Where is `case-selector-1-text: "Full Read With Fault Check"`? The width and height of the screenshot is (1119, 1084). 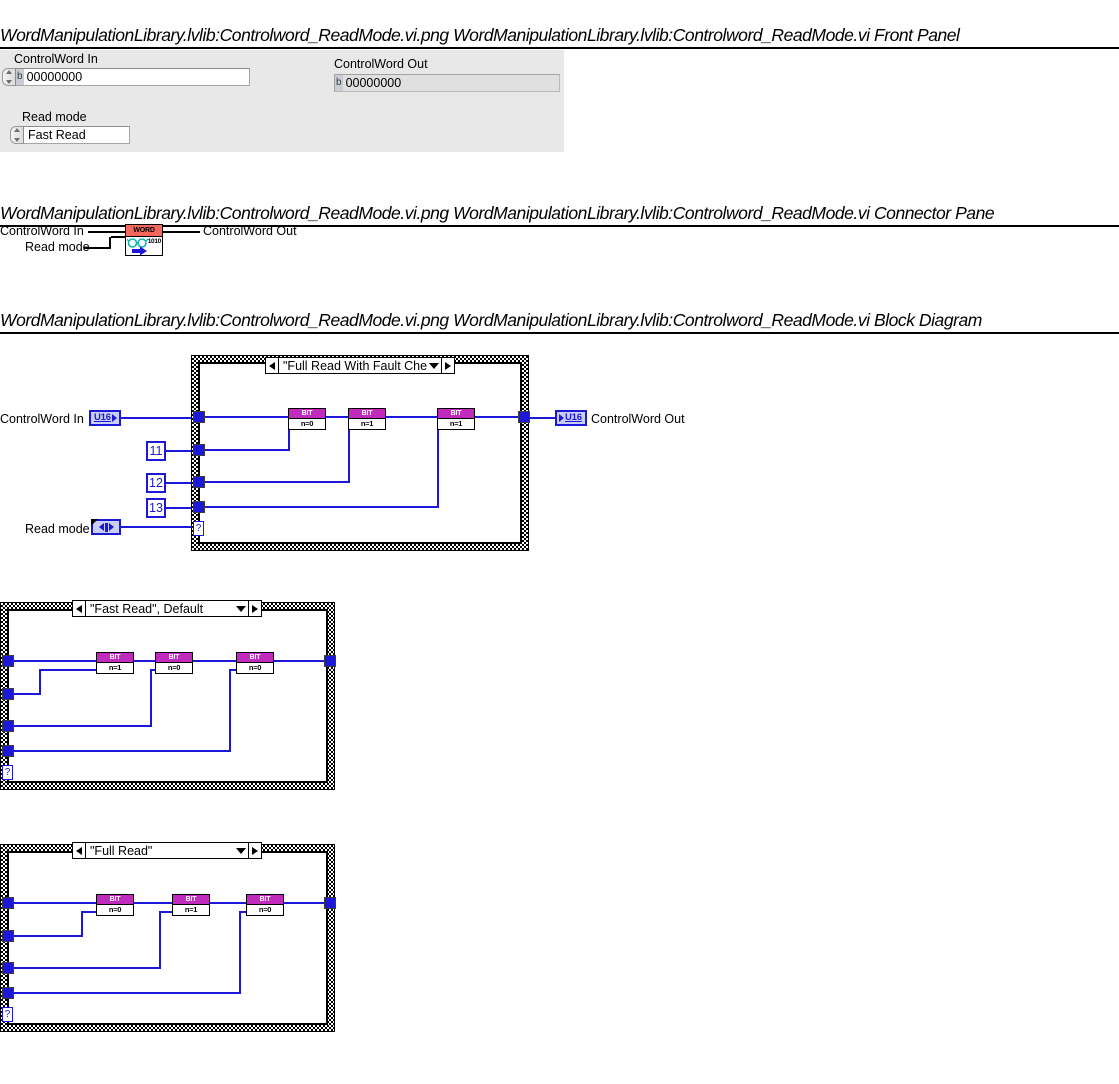 case-selector-1-text: "Full Read With Fault Check" is located at coordinates (353, 366).